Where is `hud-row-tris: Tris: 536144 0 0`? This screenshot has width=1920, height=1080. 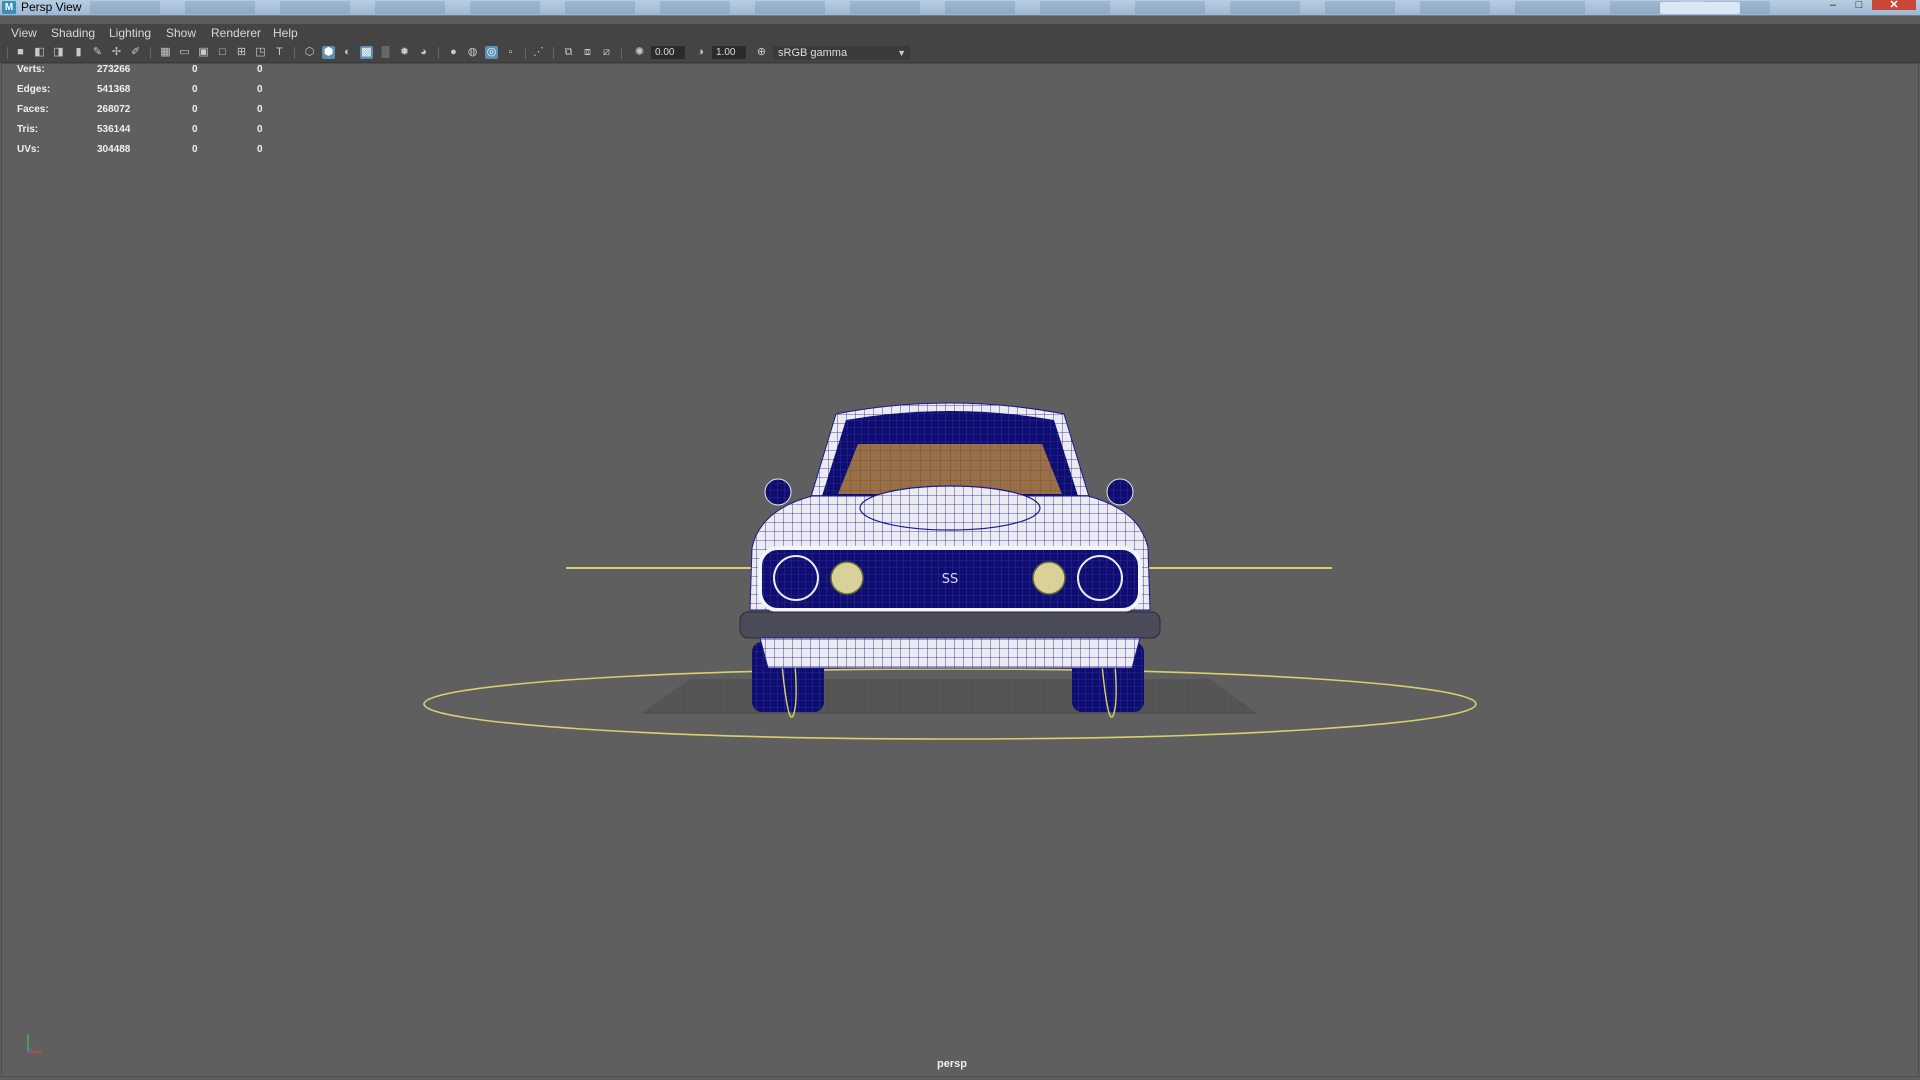 hud-row-tris: Tris: 536144 0 0 is located at coordinates (147, 134).